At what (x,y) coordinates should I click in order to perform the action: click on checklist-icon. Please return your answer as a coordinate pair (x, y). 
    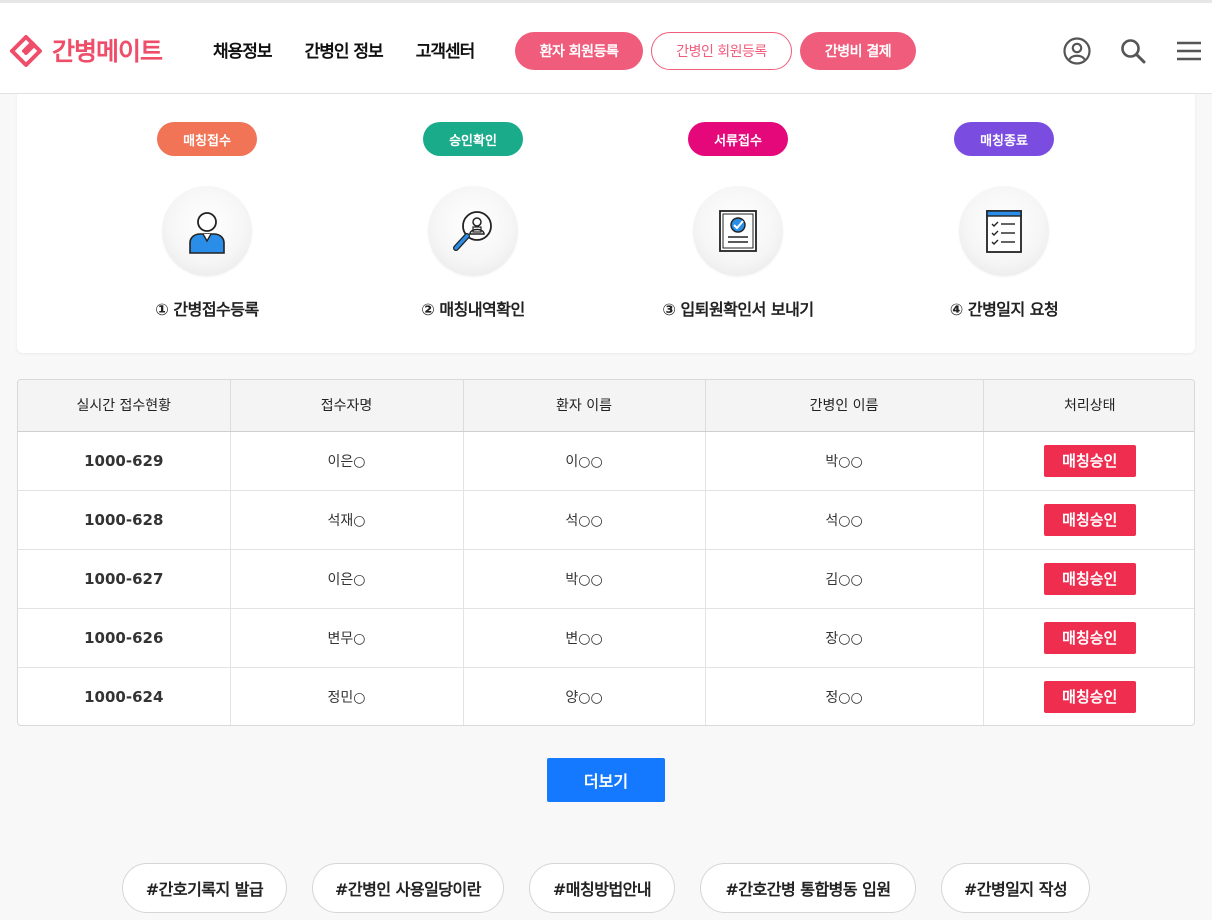
    Looking at the image, I should click on (1004, 231).